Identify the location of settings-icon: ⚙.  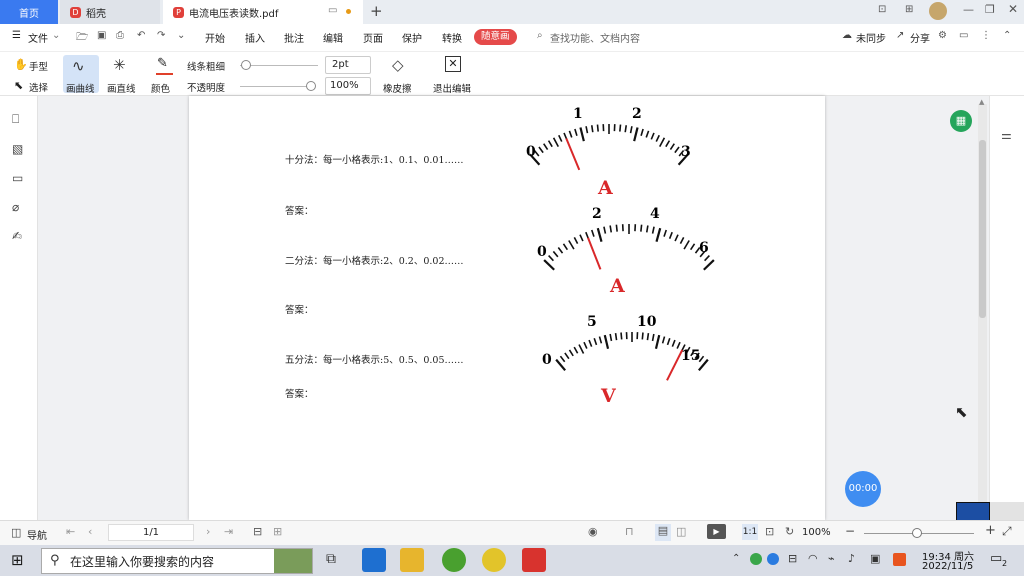
(942, 35).